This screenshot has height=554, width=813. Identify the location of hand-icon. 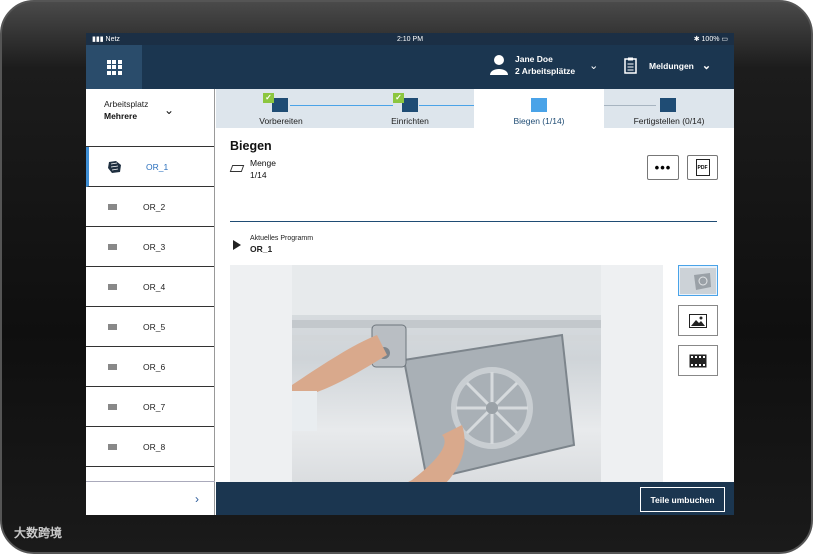
(114, 167).